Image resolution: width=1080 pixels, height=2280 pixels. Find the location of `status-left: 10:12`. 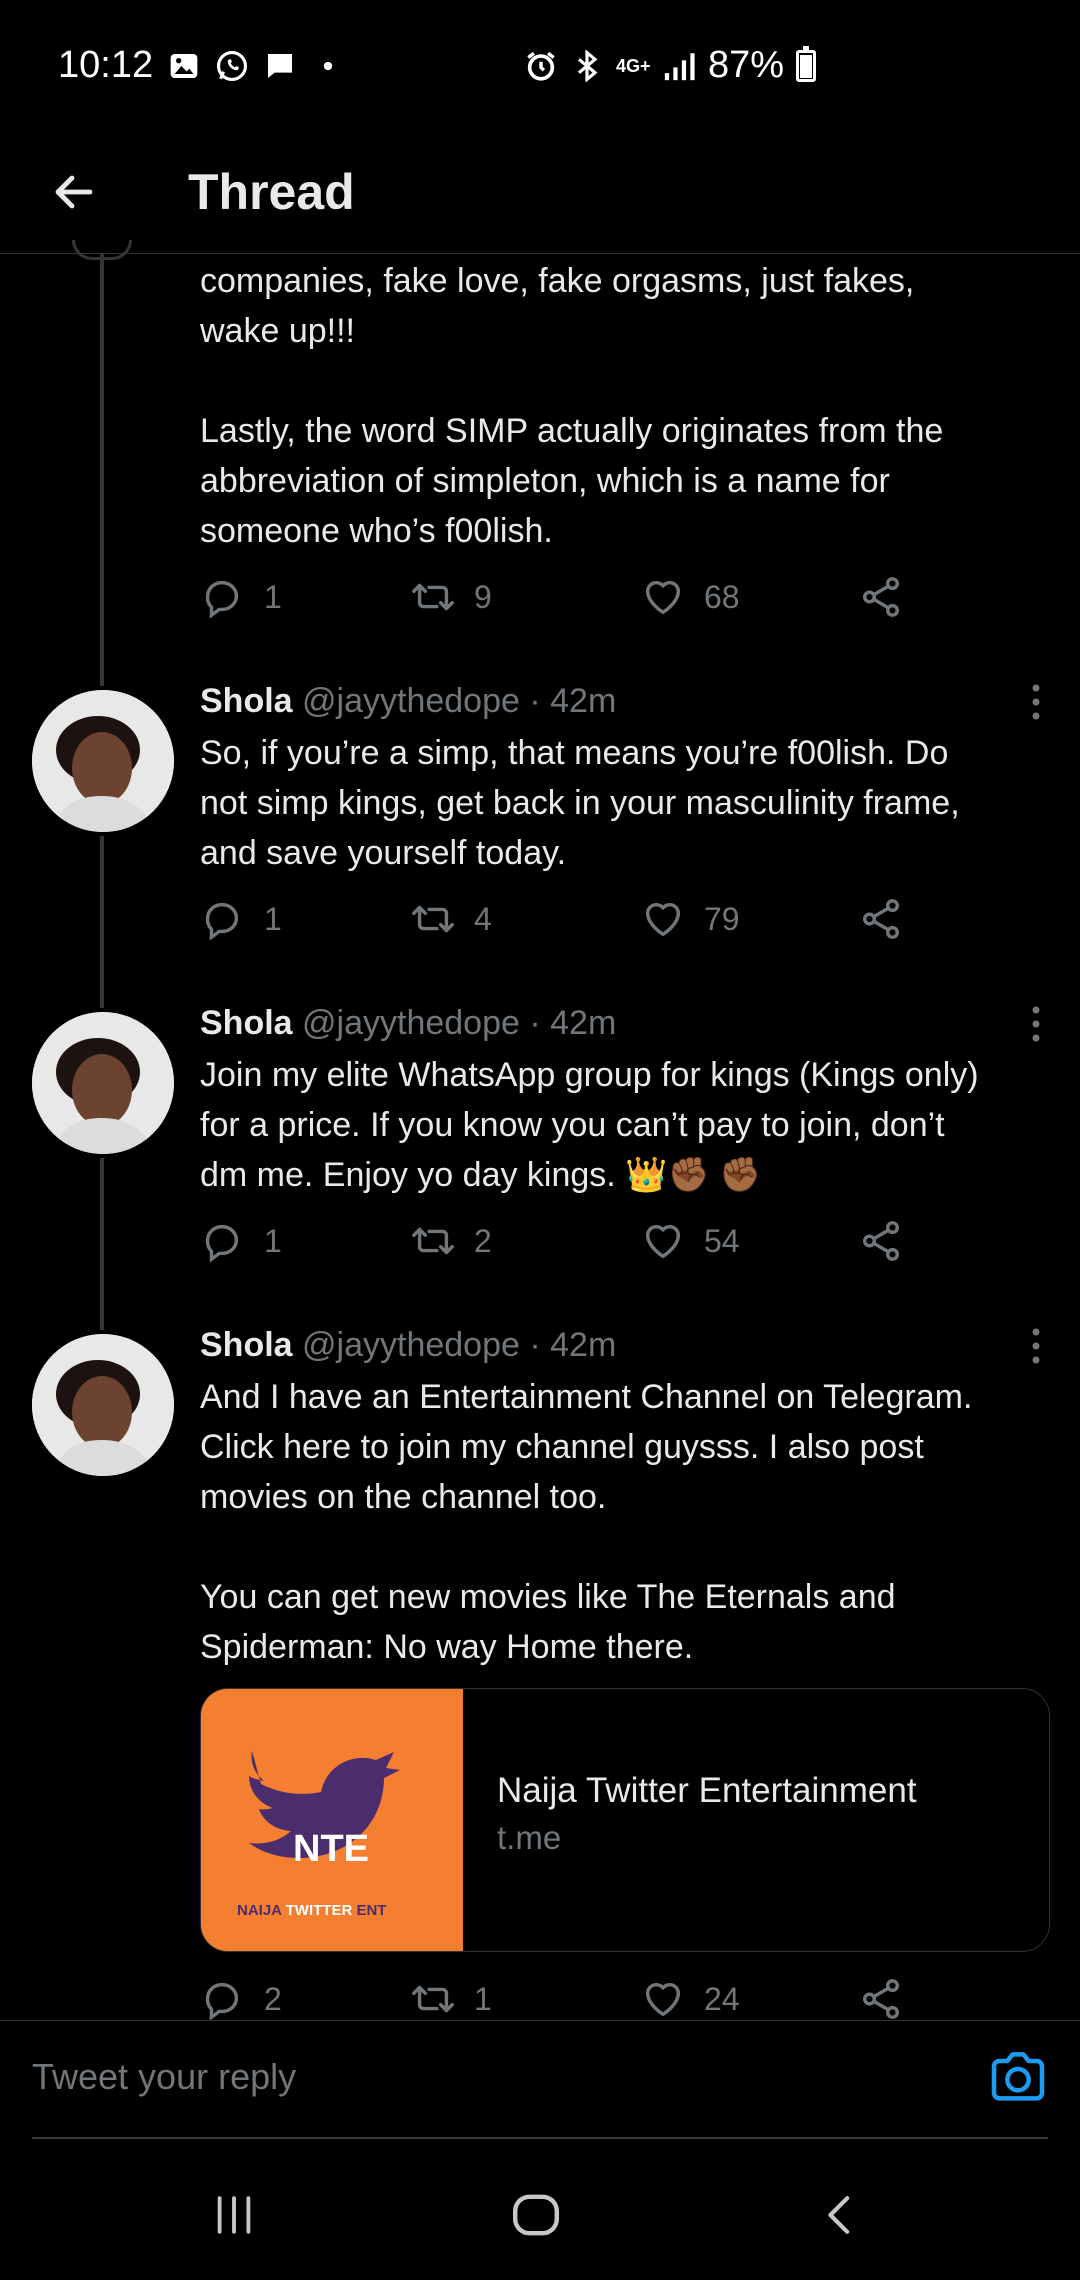

status-left: 10:12 is located at coordinates (201, 65).